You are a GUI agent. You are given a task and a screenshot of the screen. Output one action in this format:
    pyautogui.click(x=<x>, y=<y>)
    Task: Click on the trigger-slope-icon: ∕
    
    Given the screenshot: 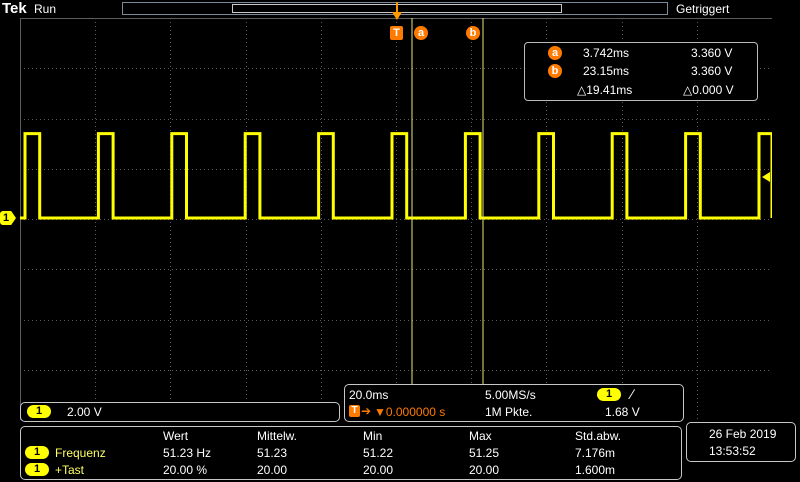 What is the action you would take?
    pyautogui.click(x=632, y=394)
    